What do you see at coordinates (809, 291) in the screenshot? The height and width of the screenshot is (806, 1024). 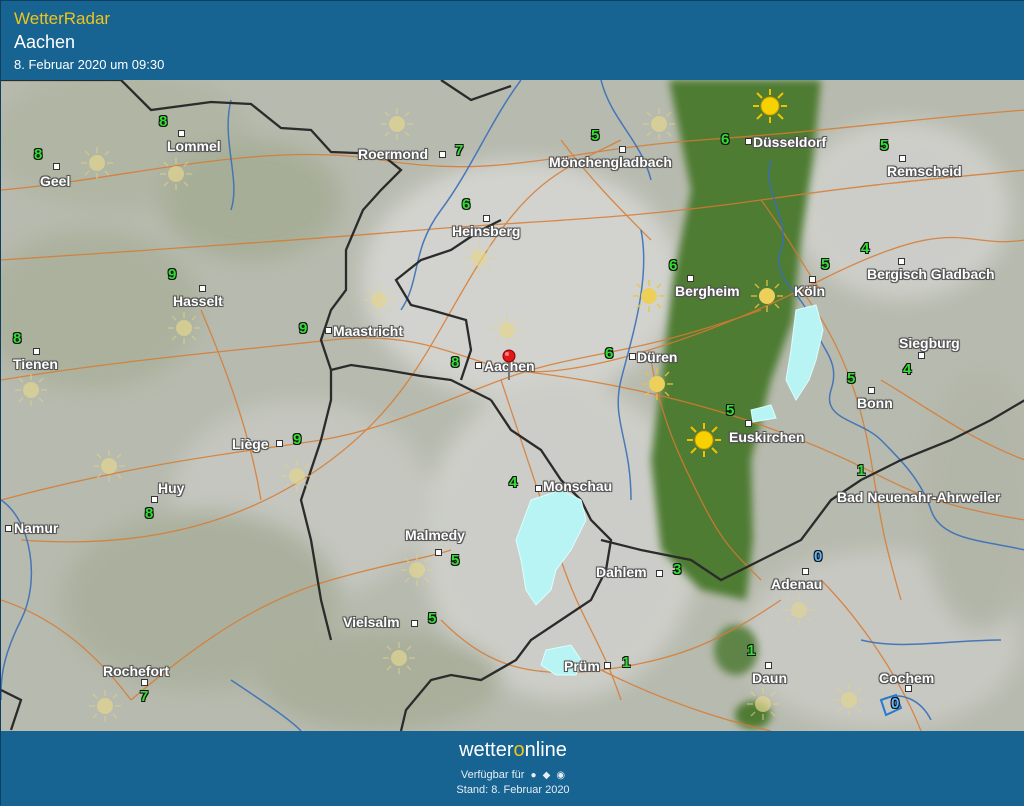 I see `city-label-koeln: Köln` at bounding box center [809, 291].